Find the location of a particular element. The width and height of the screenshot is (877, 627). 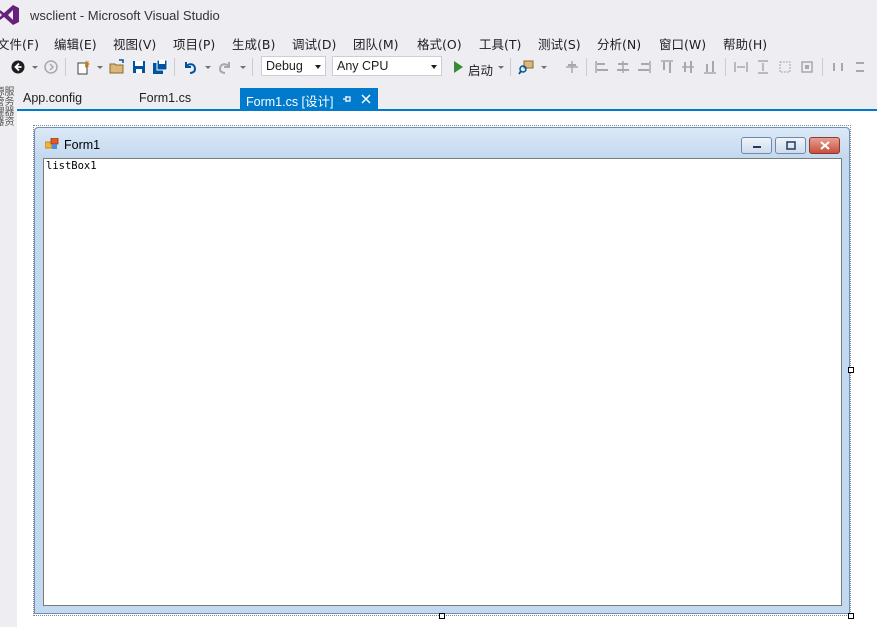

back-dropdown-arrow-icon is located at coordinates (35, 67).